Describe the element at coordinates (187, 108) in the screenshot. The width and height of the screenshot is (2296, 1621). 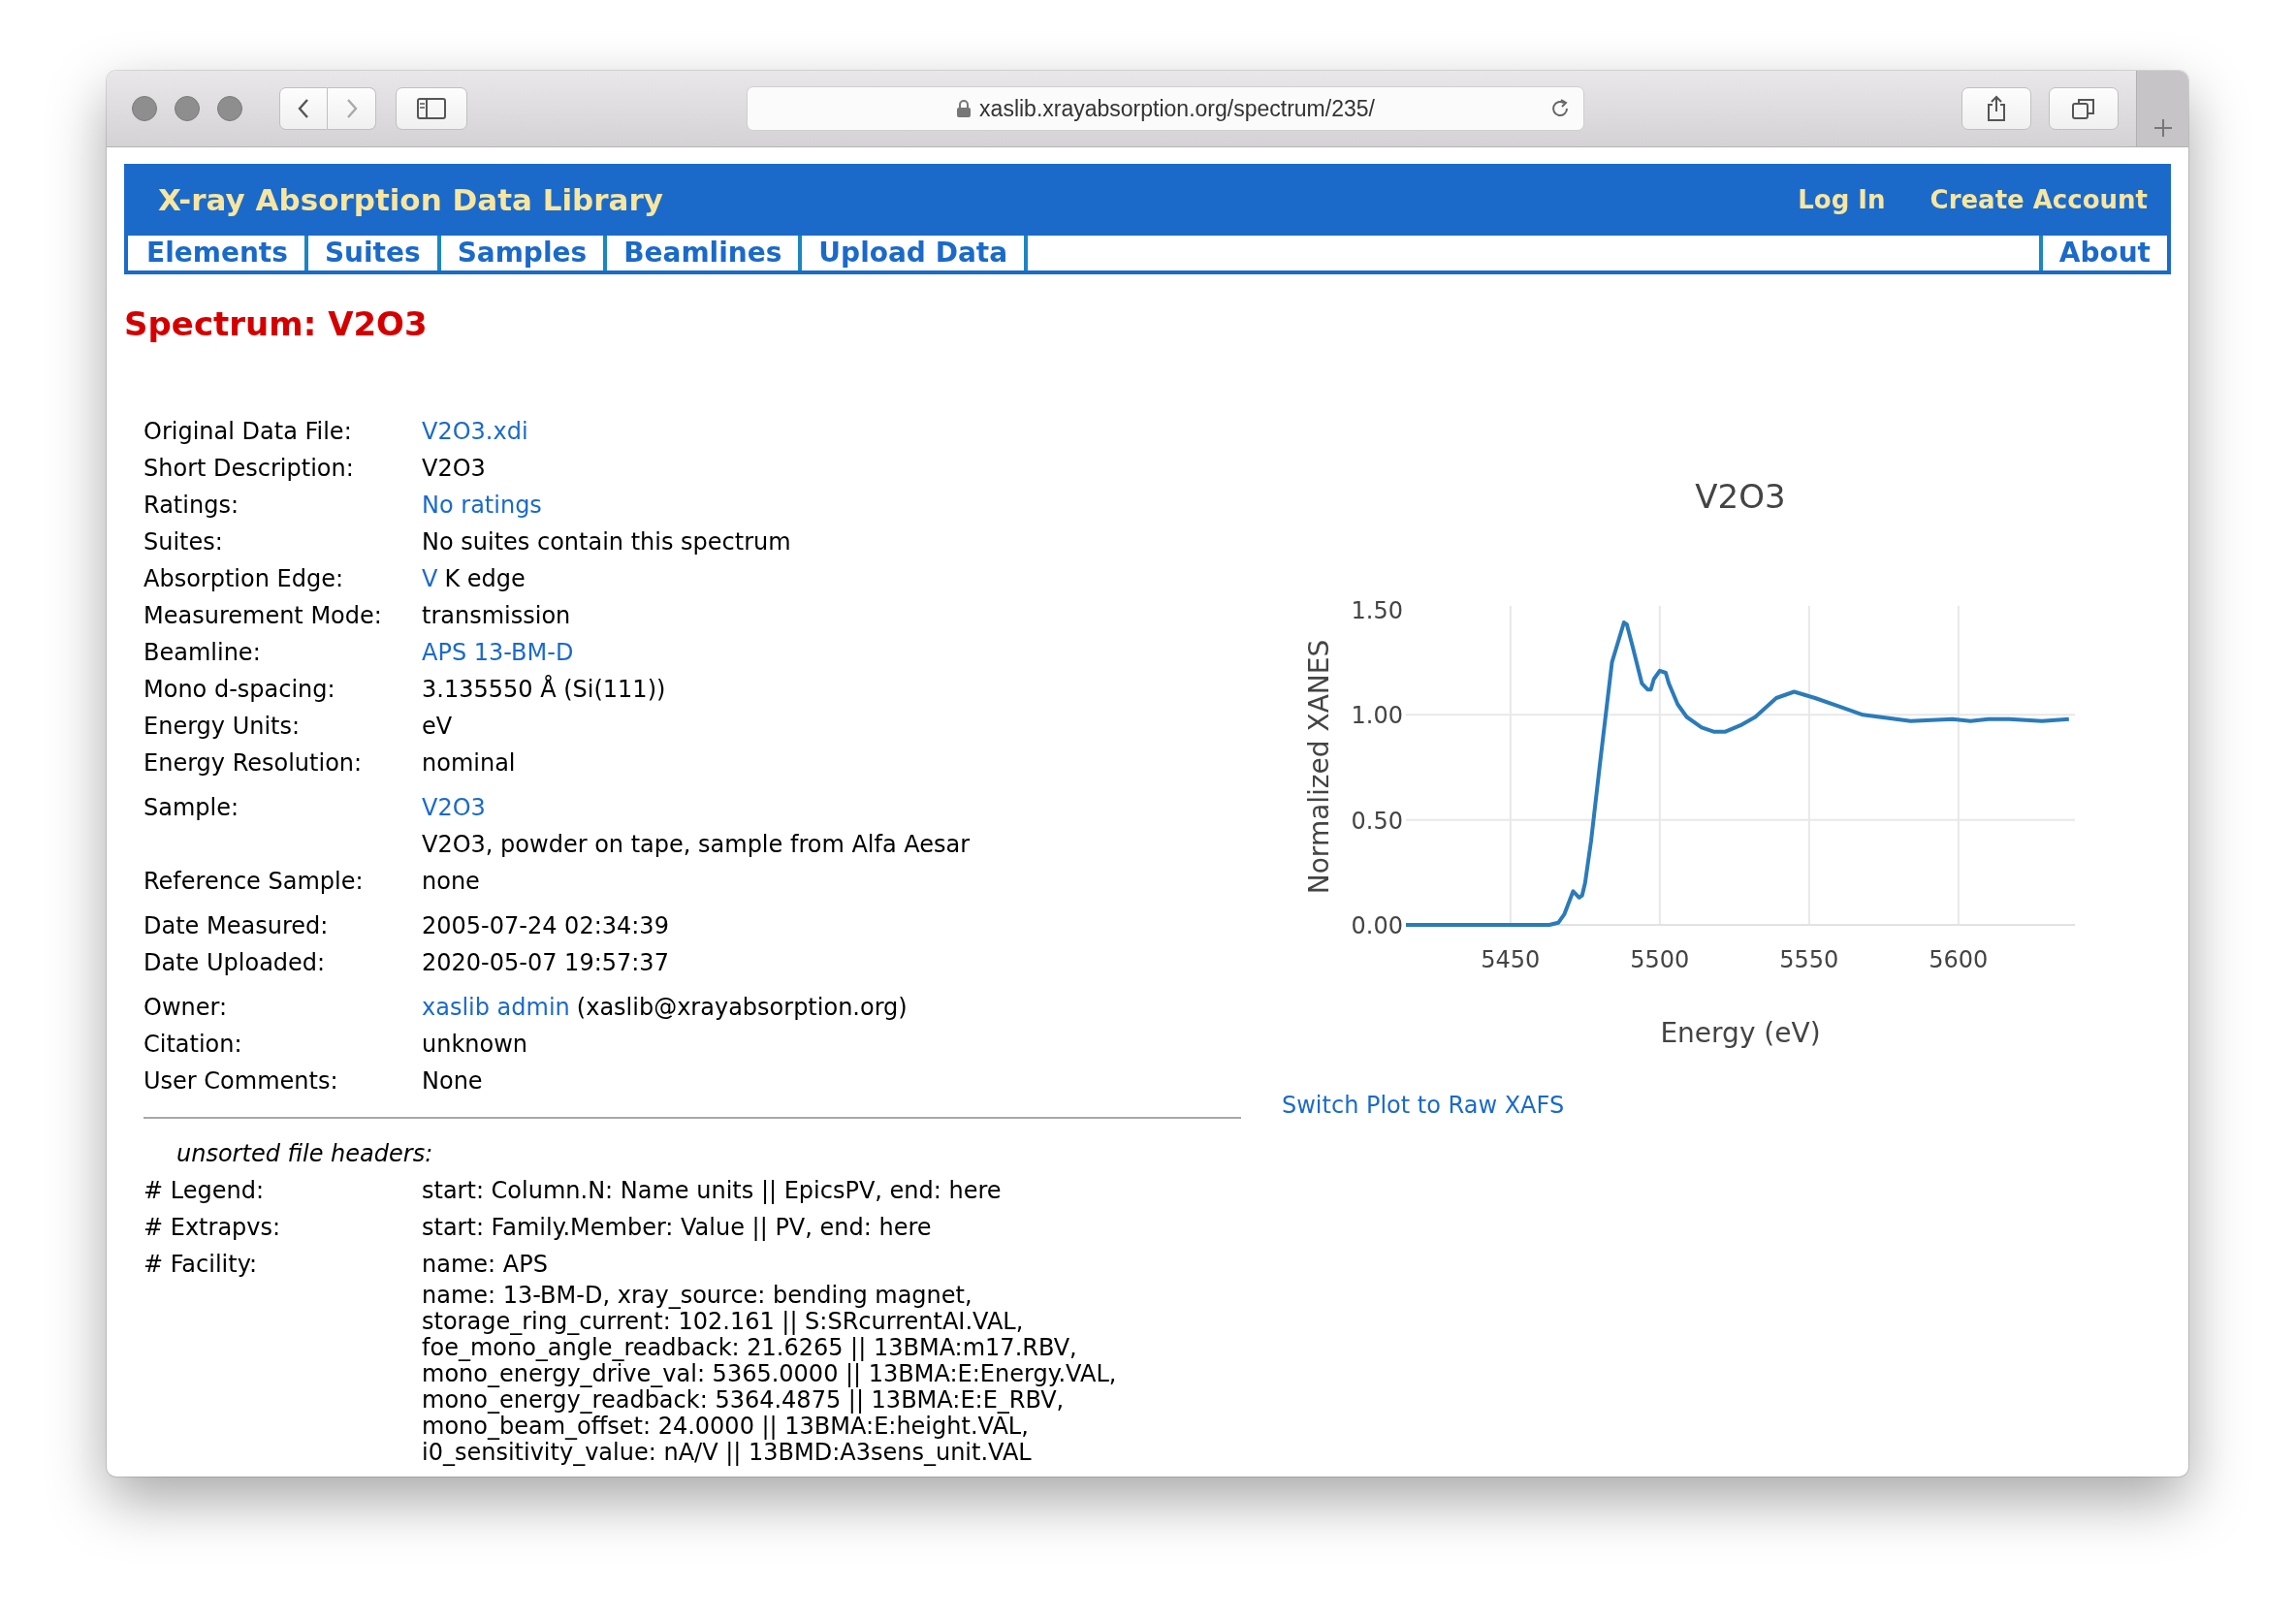
I see `minimize-button` at that location.